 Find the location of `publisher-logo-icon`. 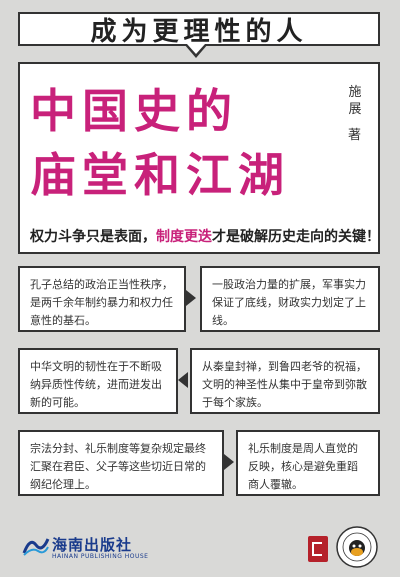

publisher-logo-icon is located at coordinates (36, 547).